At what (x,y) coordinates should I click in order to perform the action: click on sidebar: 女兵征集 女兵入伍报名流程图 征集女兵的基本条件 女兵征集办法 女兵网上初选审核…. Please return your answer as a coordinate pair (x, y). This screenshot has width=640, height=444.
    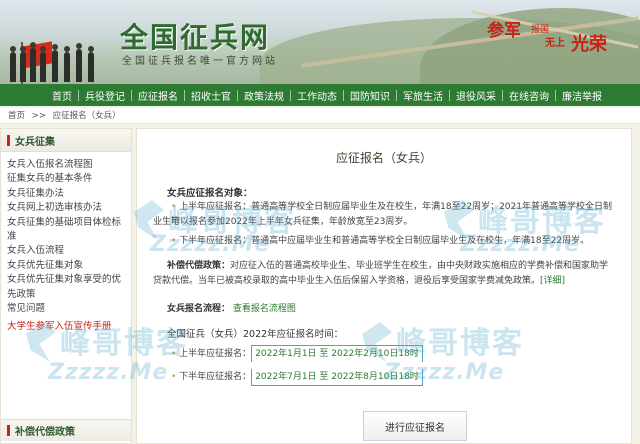
    Looking at the image, I should click on (66, 286).